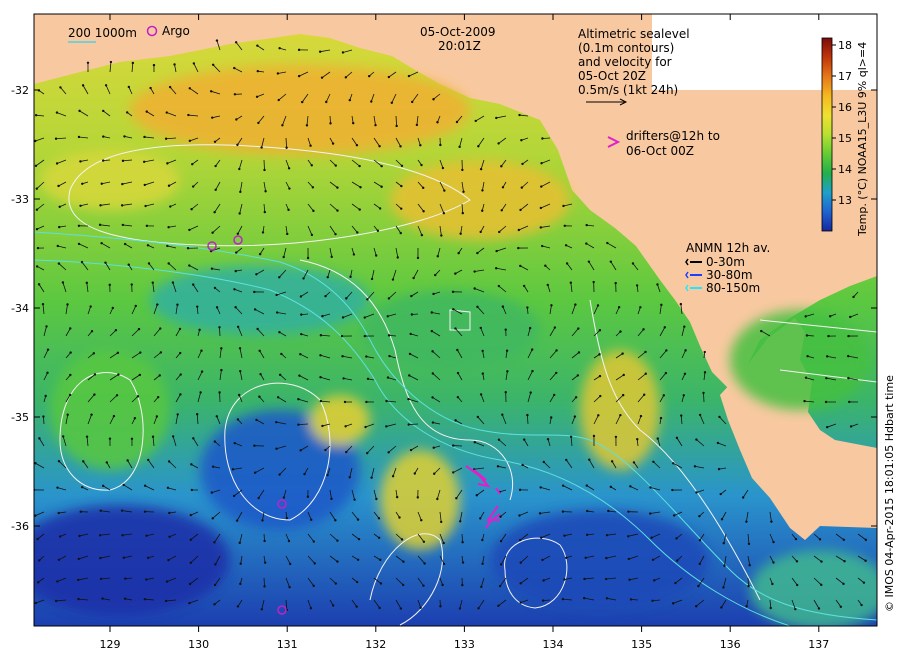 This screenshot has width=900, height=660. What do you see at coordinates (375, 644) in the screenshot?
I see `x-tick-label: 132` at bounding box center [375, 644].